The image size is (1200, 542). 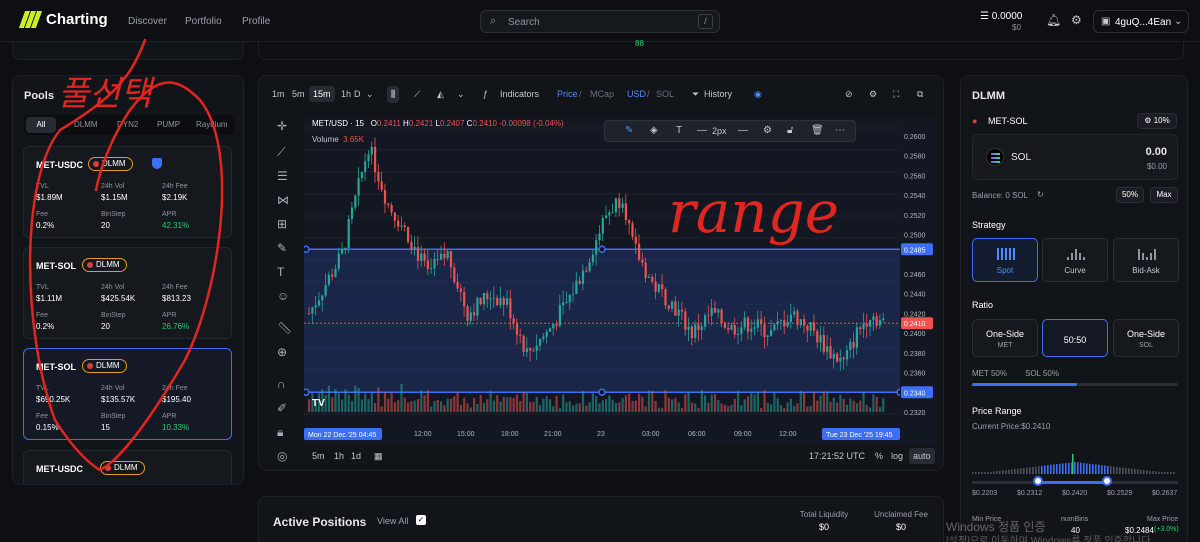 What do you see at coordinates (127, 124) in the screenshot?
I see `tab-dyn2: DYN2` at bounding box center [127, 124].